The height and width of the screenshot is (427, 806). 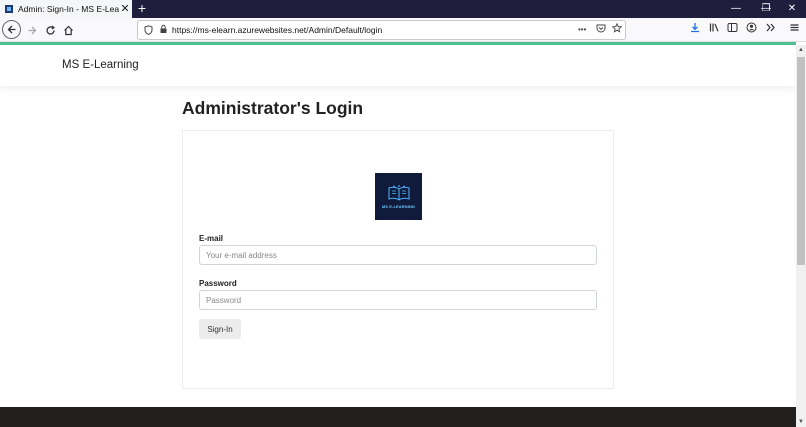 I want to click on browser-tab: Admin: Sign-In - MS E-Learning ✕, so click(x=66, y=9).